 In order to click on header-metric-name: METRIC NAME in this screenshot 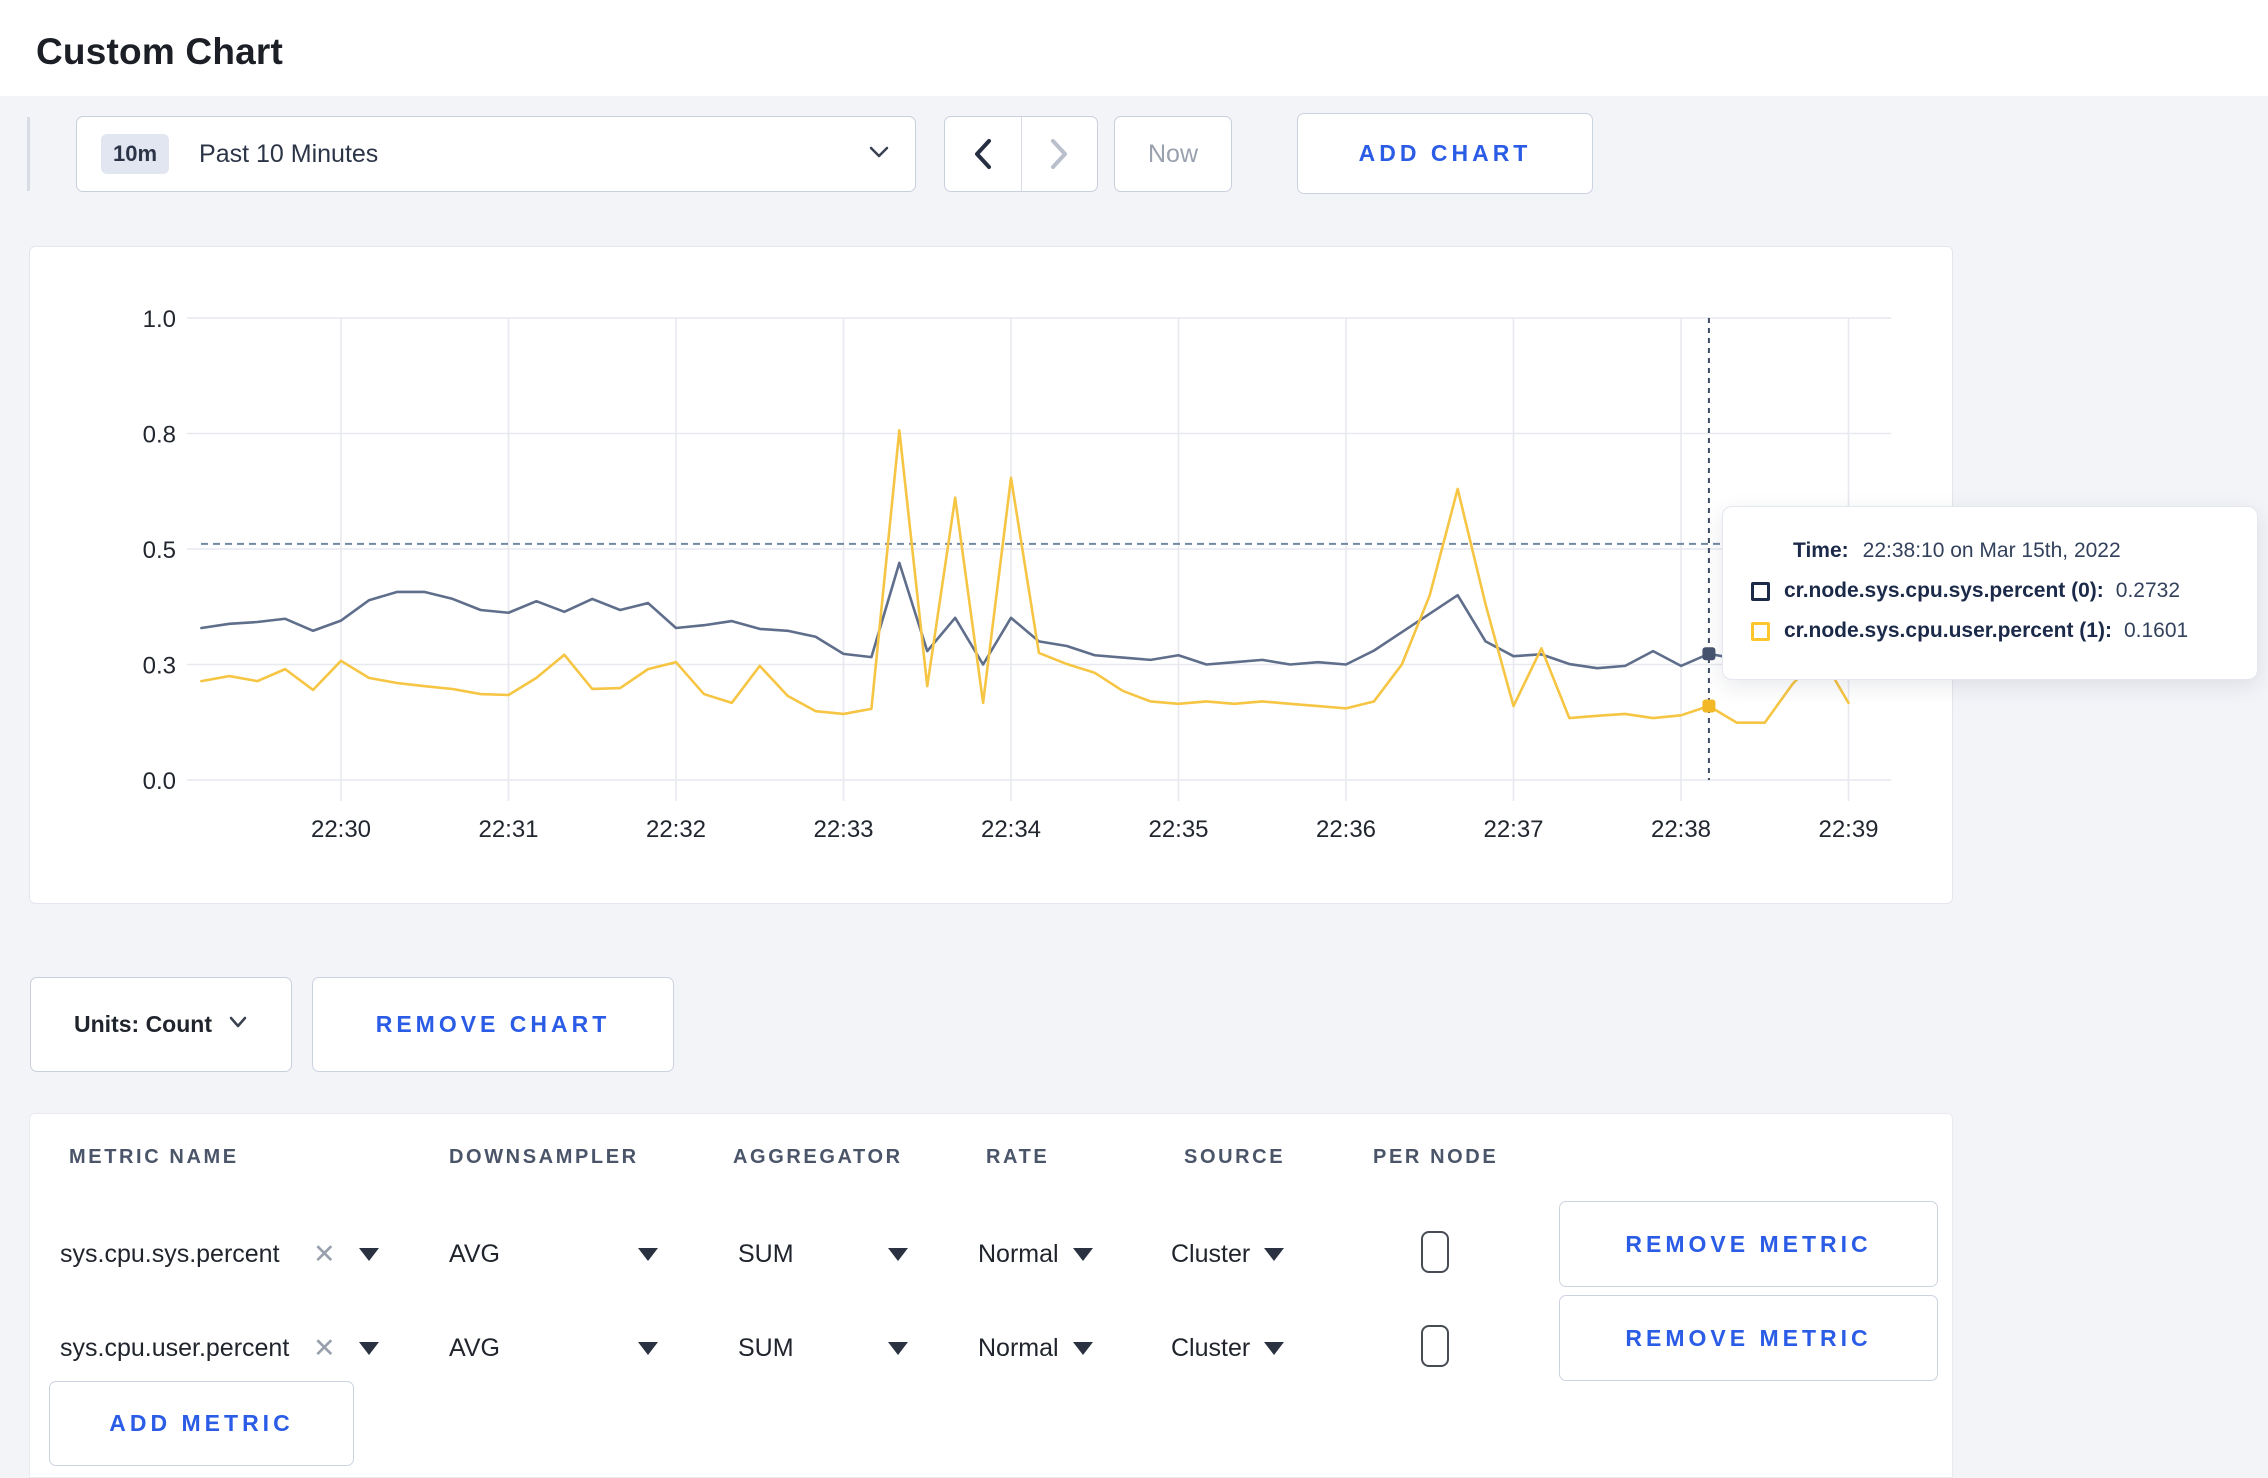, I will do `click(154, 1157)`.